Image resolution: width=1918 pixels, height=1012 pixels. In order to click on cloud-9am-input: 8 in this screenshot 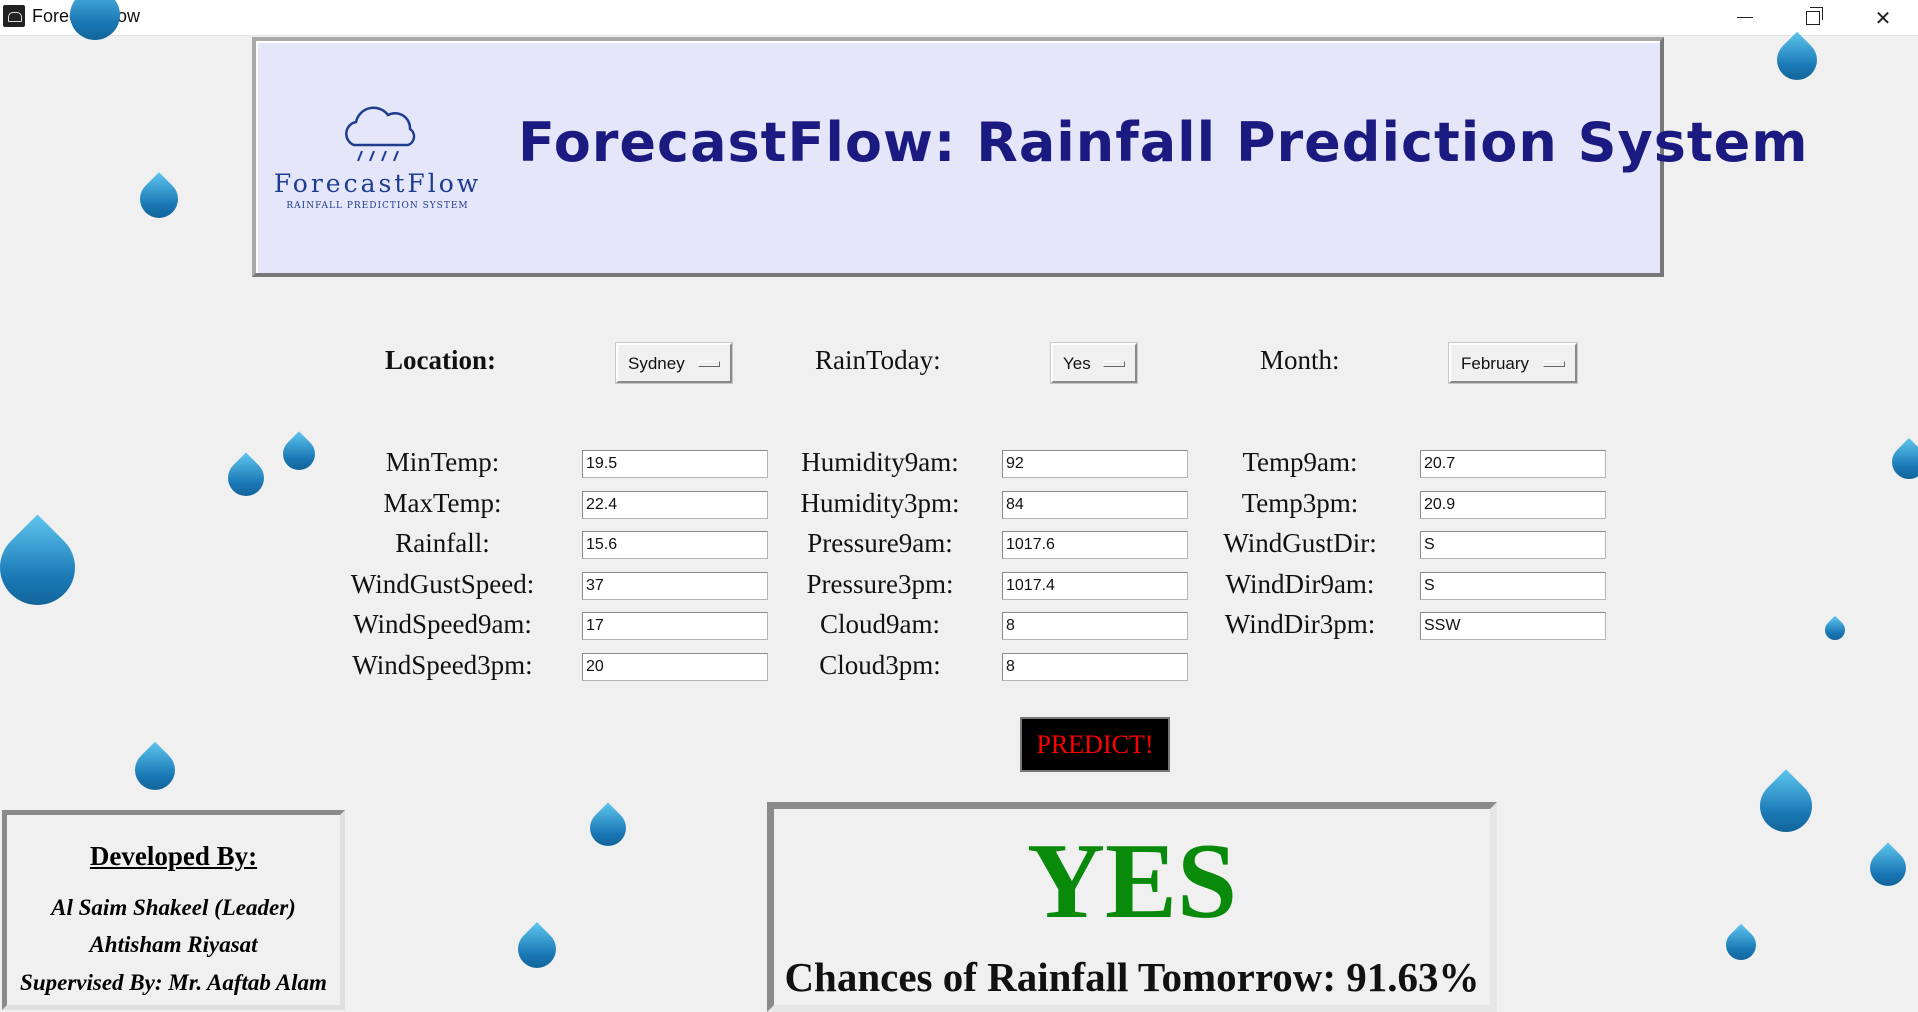, I will do `click(1095, 626)`.